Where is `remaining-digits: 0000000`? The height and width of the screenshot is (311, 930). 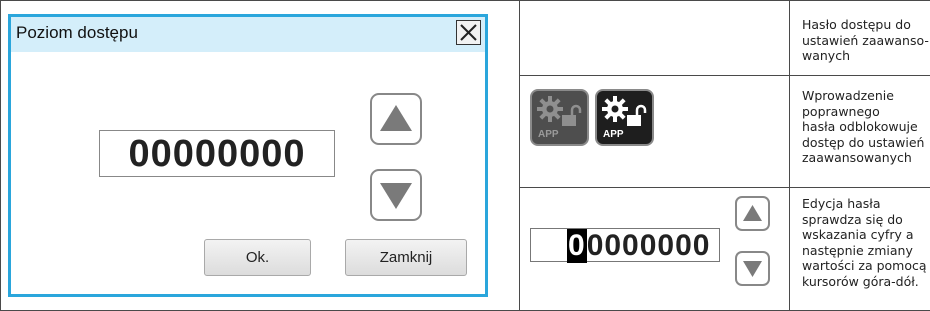 remaining-digits: 0000000 is located at coordinates (648, 245).